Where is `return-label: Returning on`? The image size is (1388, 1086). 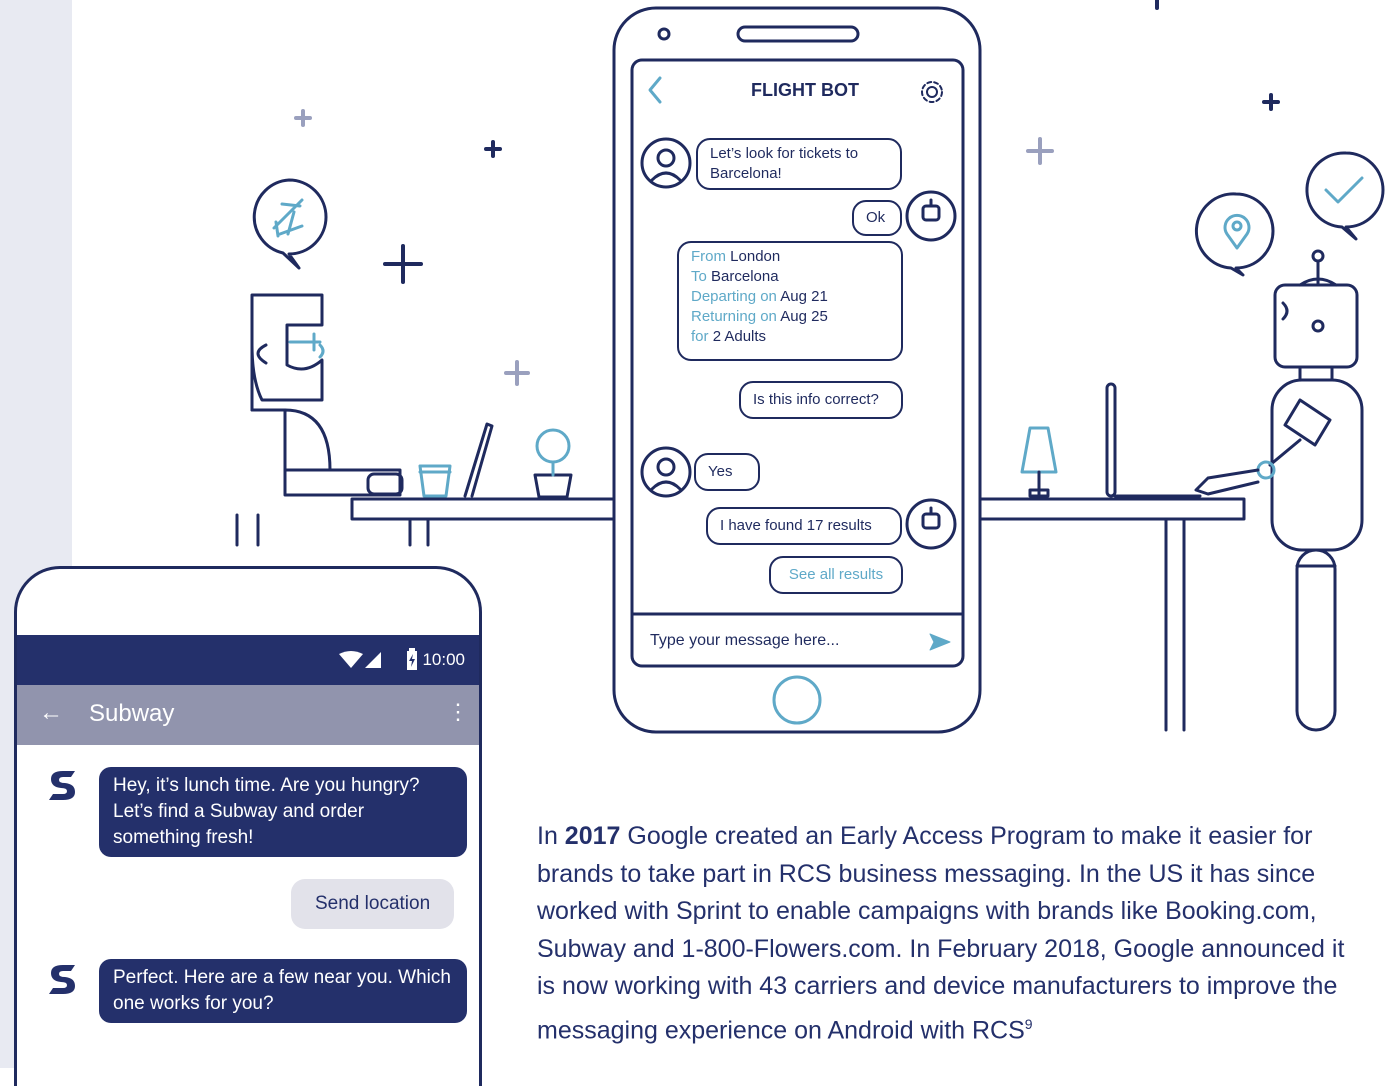
return-label: Returning on is located at coordinates (734, 316).